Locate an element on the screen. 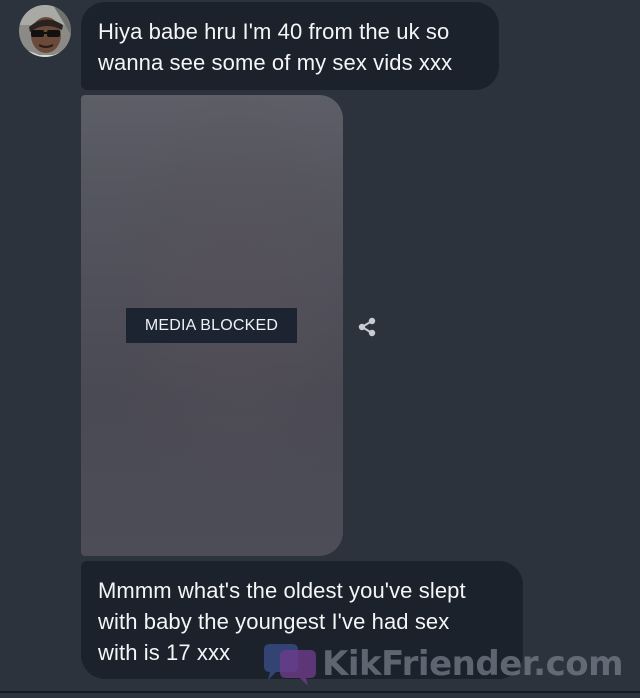  chat-bubbles-logo-icon is located at coordinates (290, 665).